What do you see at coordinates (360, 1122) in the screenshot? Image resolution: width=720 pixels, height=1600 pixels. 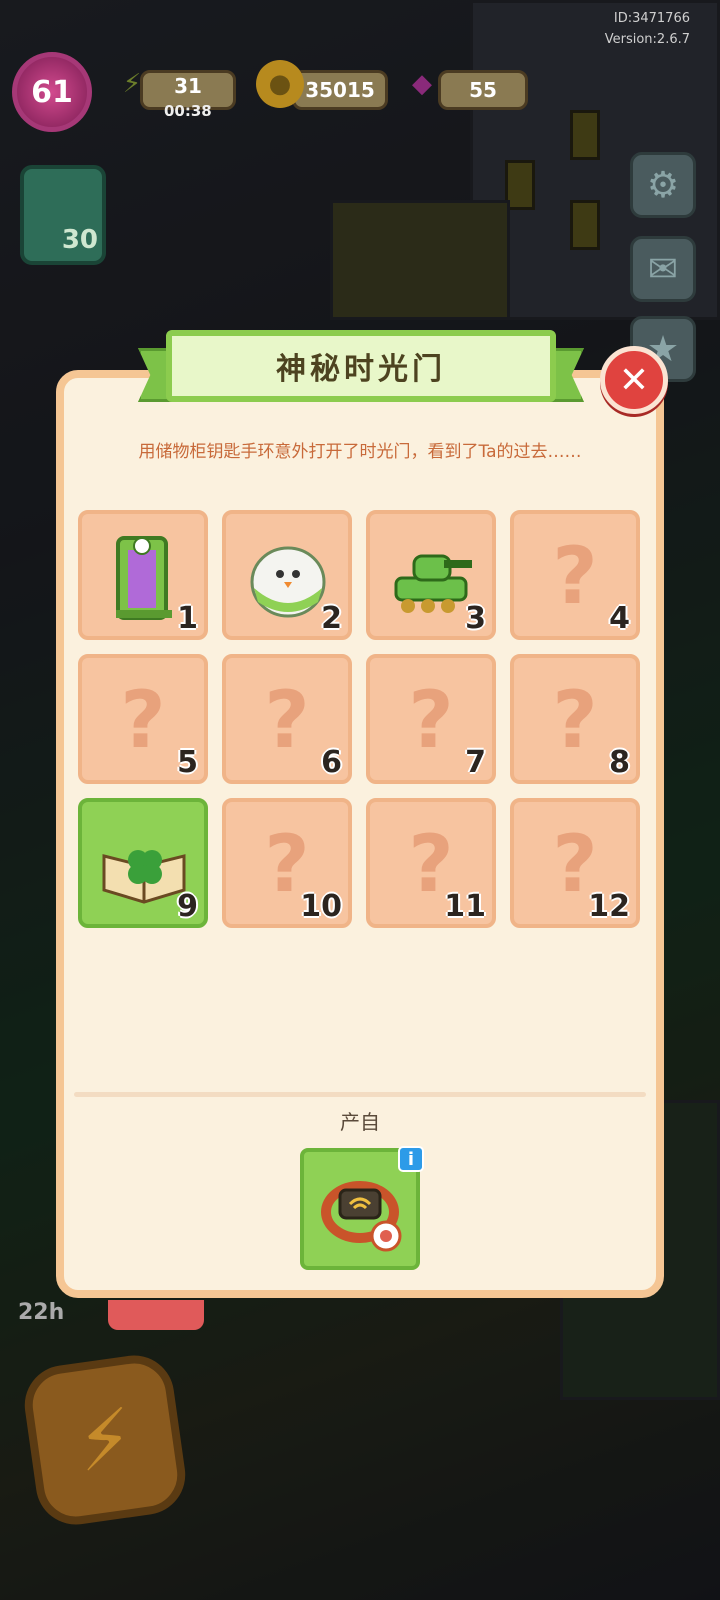 I see `source-label: 产自` at bounding box center [360, 1122].